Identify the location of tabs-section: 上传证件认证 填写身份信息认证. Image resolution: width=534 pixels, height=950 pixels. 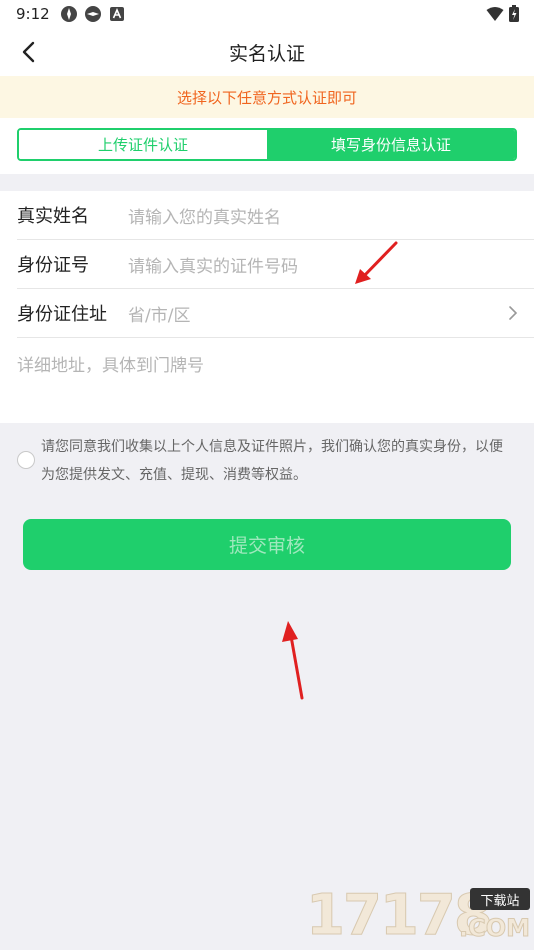
(267, 146).